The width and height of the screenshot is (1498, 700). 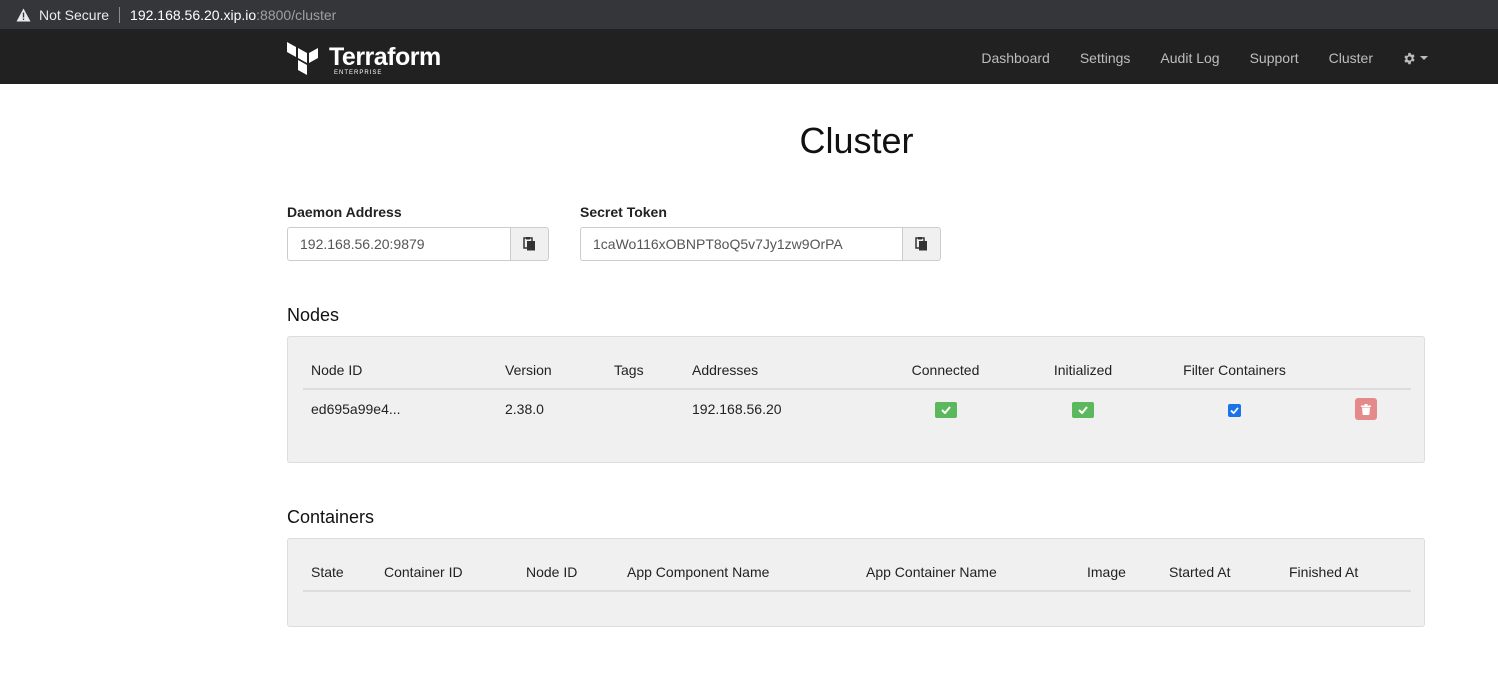 I want to click on copy-daemon-address-button, so click(x=529, y=244).